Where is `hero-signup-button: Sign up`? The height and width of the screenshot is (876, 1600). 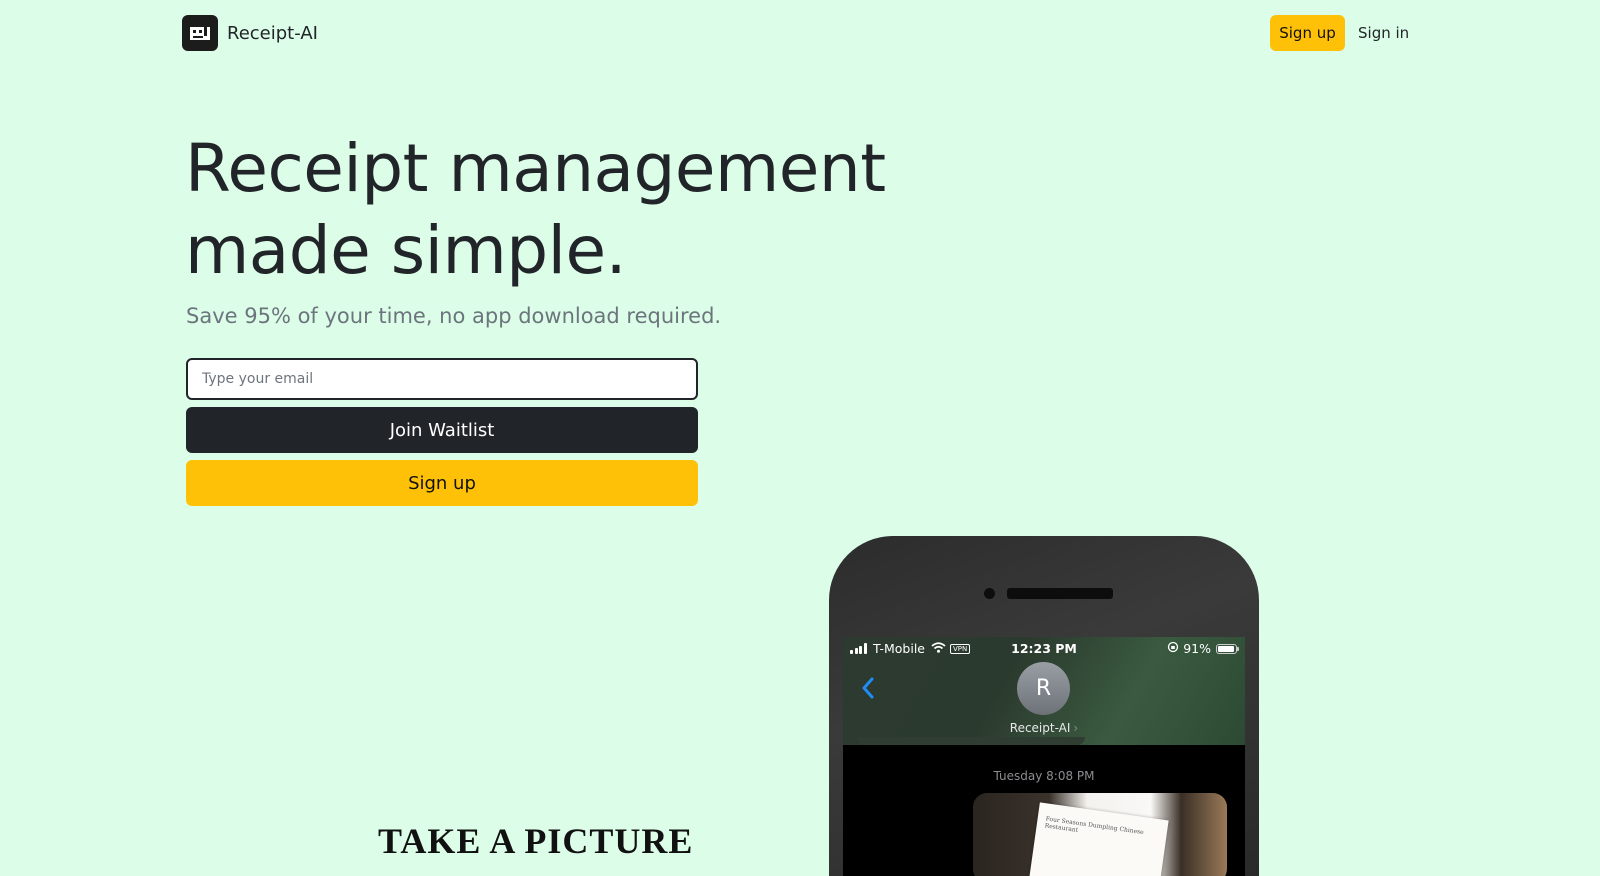 hero-signup-button: Sign up is located at coordinates (442, 483).